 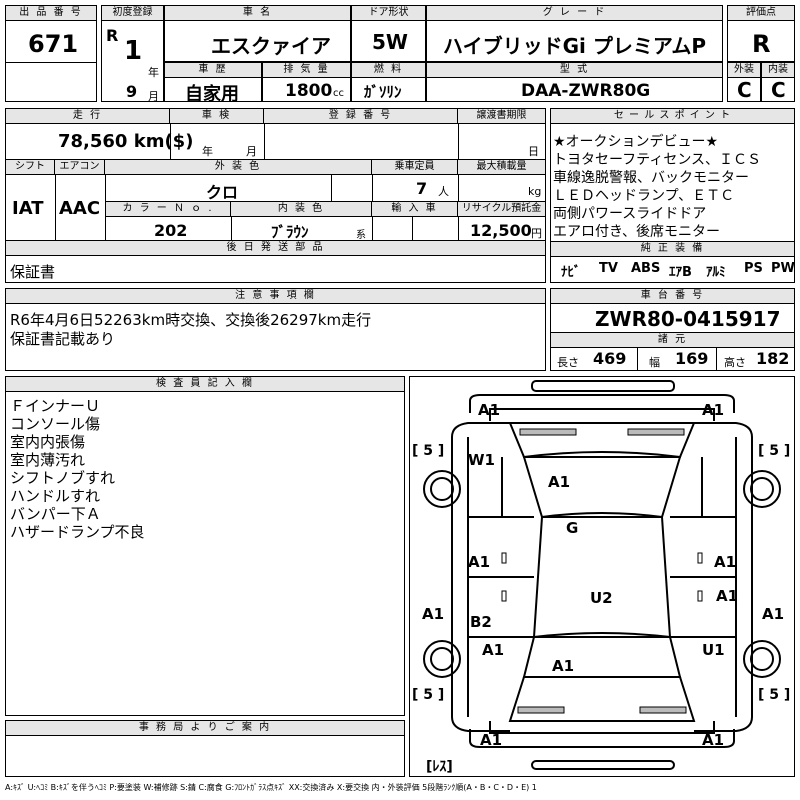 What do you see at coordinates (28, 208) in the screenshot?
I see `shift: IAT` at bounding box center [28, 208].